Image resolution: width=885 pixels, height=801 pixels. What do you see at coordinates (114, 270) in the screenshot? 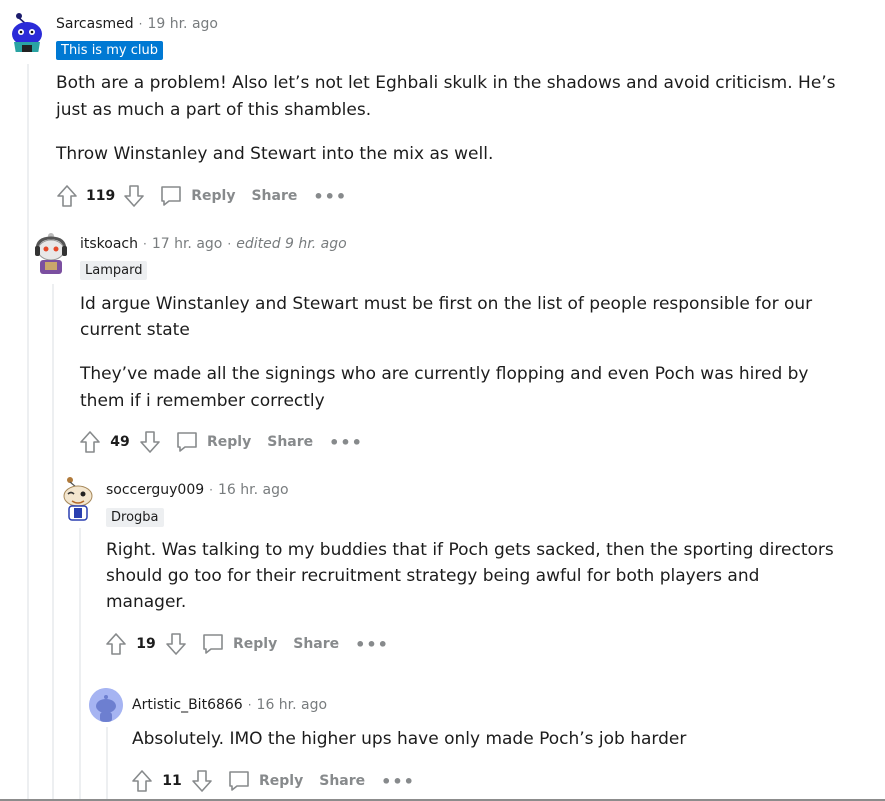
I see `user-flair: Lampard` at bounding box center [114, 270].